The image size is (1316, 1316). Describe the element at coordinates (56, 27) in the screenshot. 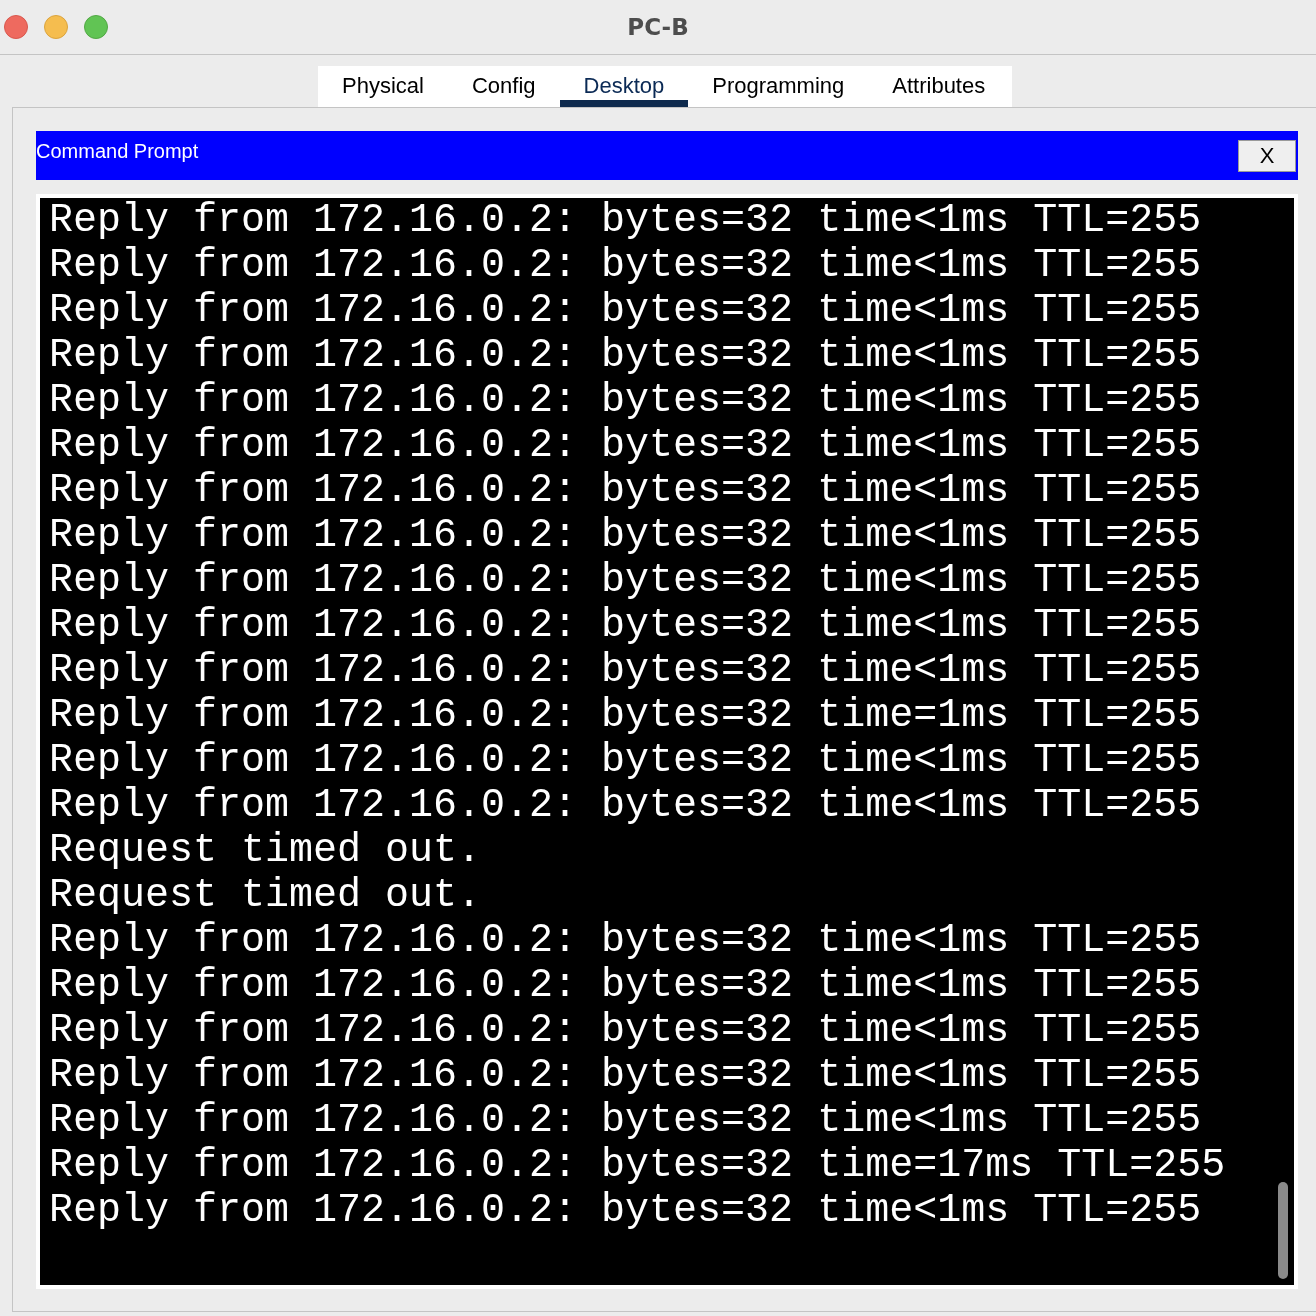

I see `minimize-window-icon` at that location.